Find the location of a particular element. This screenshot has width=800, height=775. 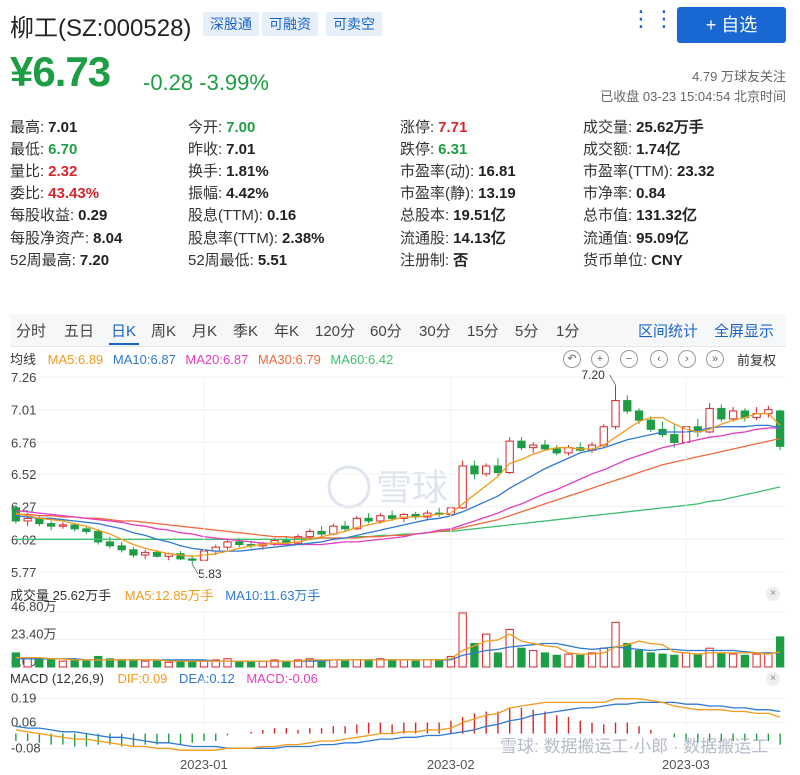

high-price-label: 7.20 is located at coordinates (594, 375).